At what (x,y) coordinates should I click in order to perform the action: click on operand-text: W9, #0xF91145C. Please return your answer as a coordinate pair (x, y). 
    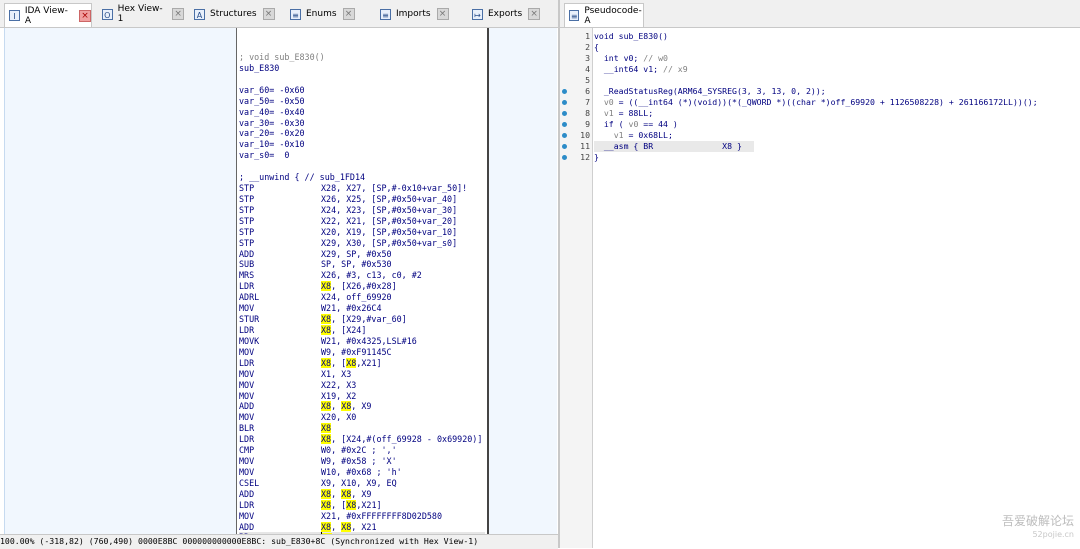
    Looking at the image, I should click on (356, 351).